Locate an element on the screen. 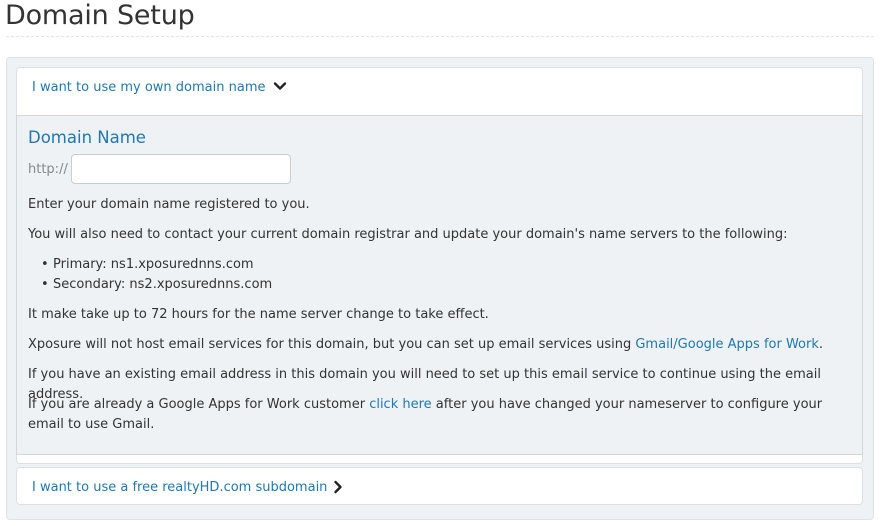  primary-nameserver: Primary: ns1.xposurednns.com is located at coordinates (156, 265).